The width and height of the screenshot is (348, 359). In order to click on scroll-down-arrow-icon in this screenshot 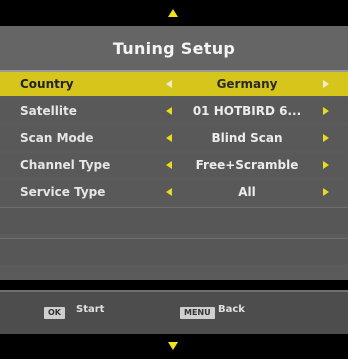, I will do `click(173, 346)`.